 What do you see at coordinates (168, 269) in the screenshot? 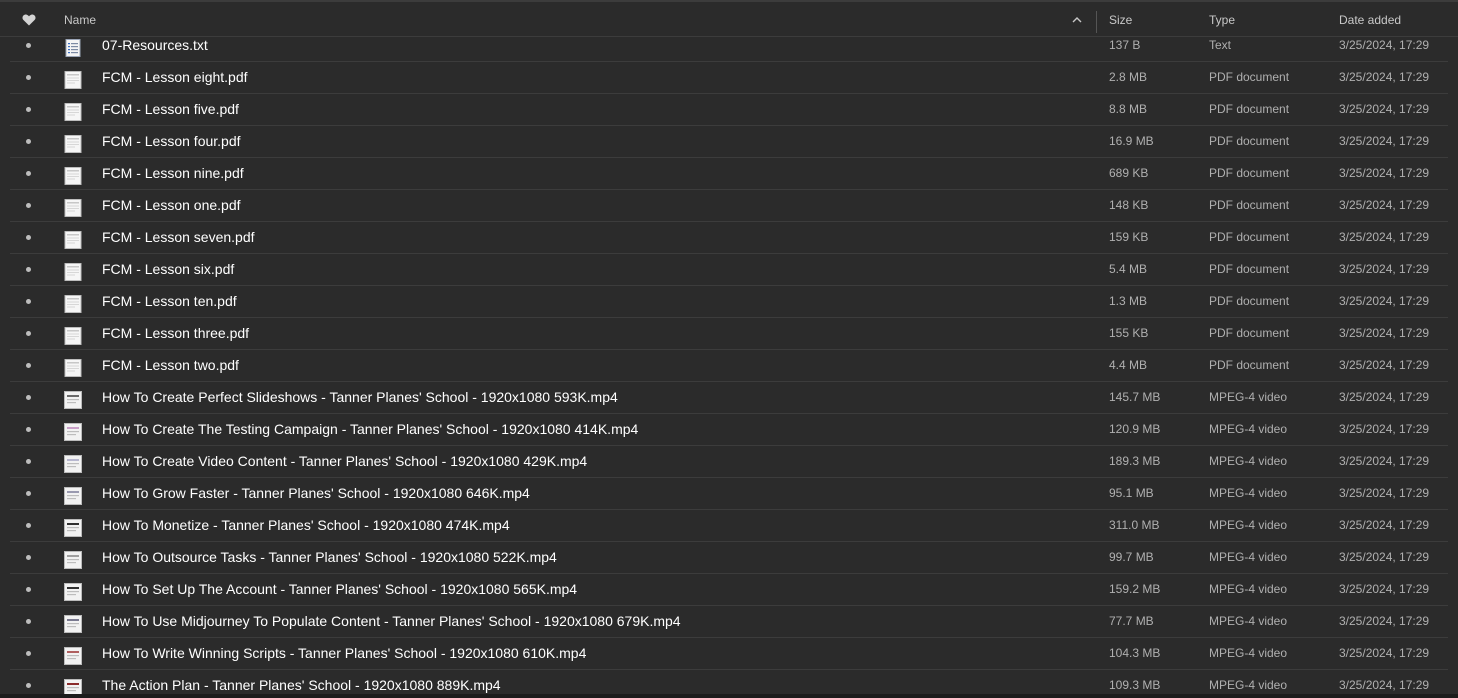
I see `file-name: FCM - Lesson six.pdf` at bounding box center [168, 269].